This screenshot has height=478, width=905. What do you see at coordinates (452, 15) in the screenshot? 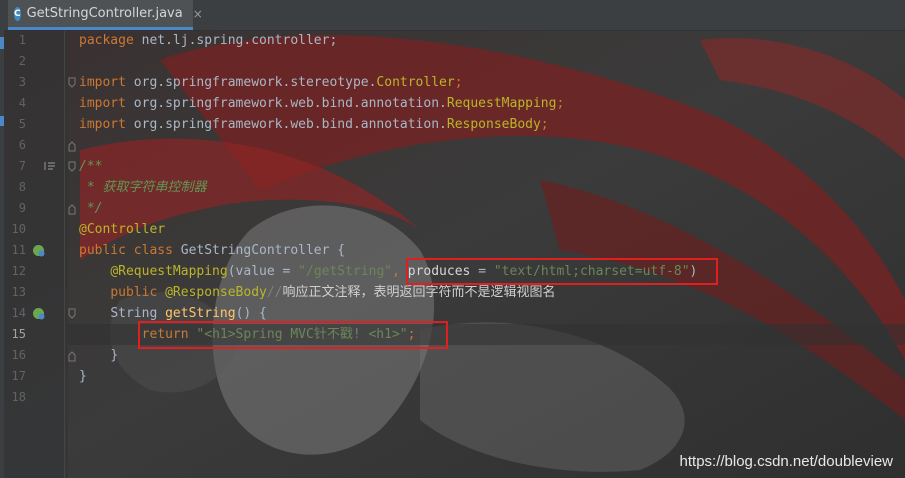
I see `editor-tab-bar: C GetStringController.java ×` at bounding box center [452, 15].